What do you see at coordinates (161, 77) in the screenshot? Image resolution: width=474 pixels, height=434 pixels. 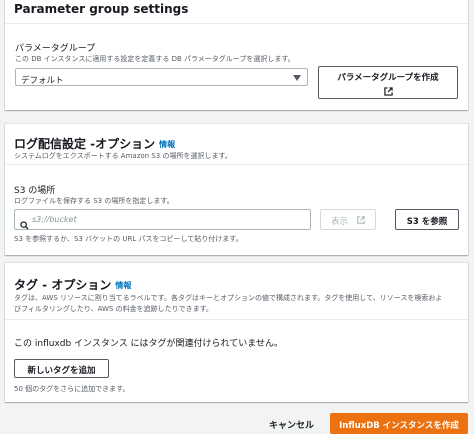 I see `parameter-group-select: デフォルト` at bounding box center [161, 77].